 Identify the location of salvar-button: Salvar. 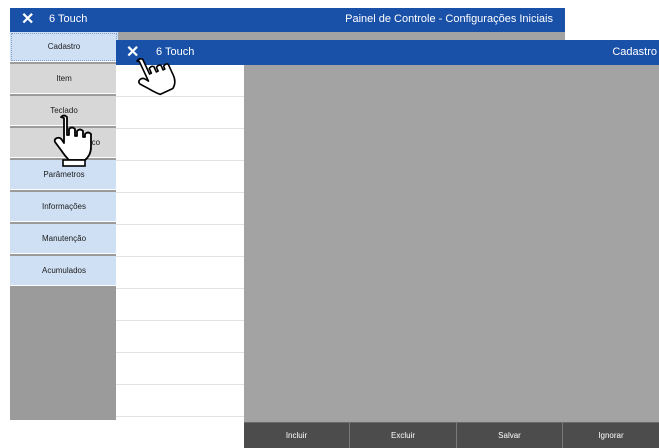
(510, 435).